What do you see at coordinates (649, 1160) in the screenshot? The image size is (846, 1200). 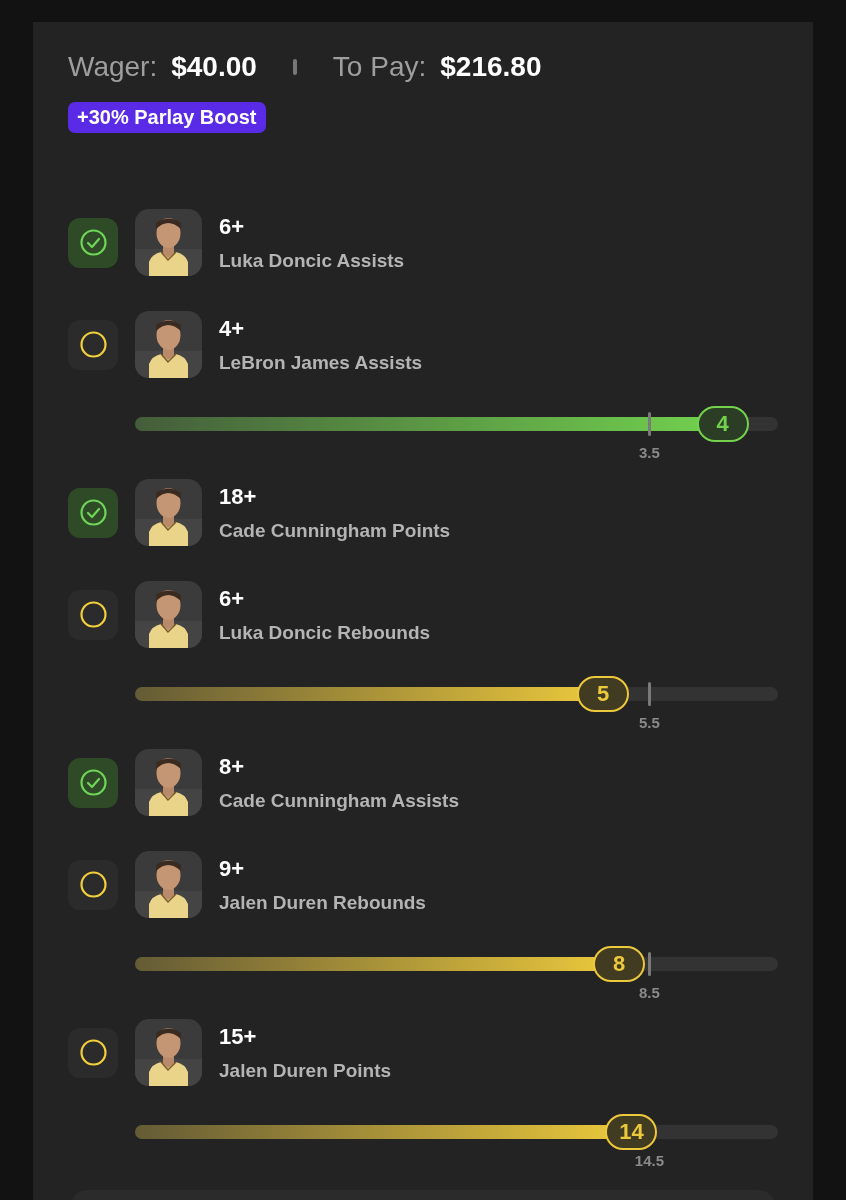 I see `target-value: 14.5` at bounding box center [649, 1160].